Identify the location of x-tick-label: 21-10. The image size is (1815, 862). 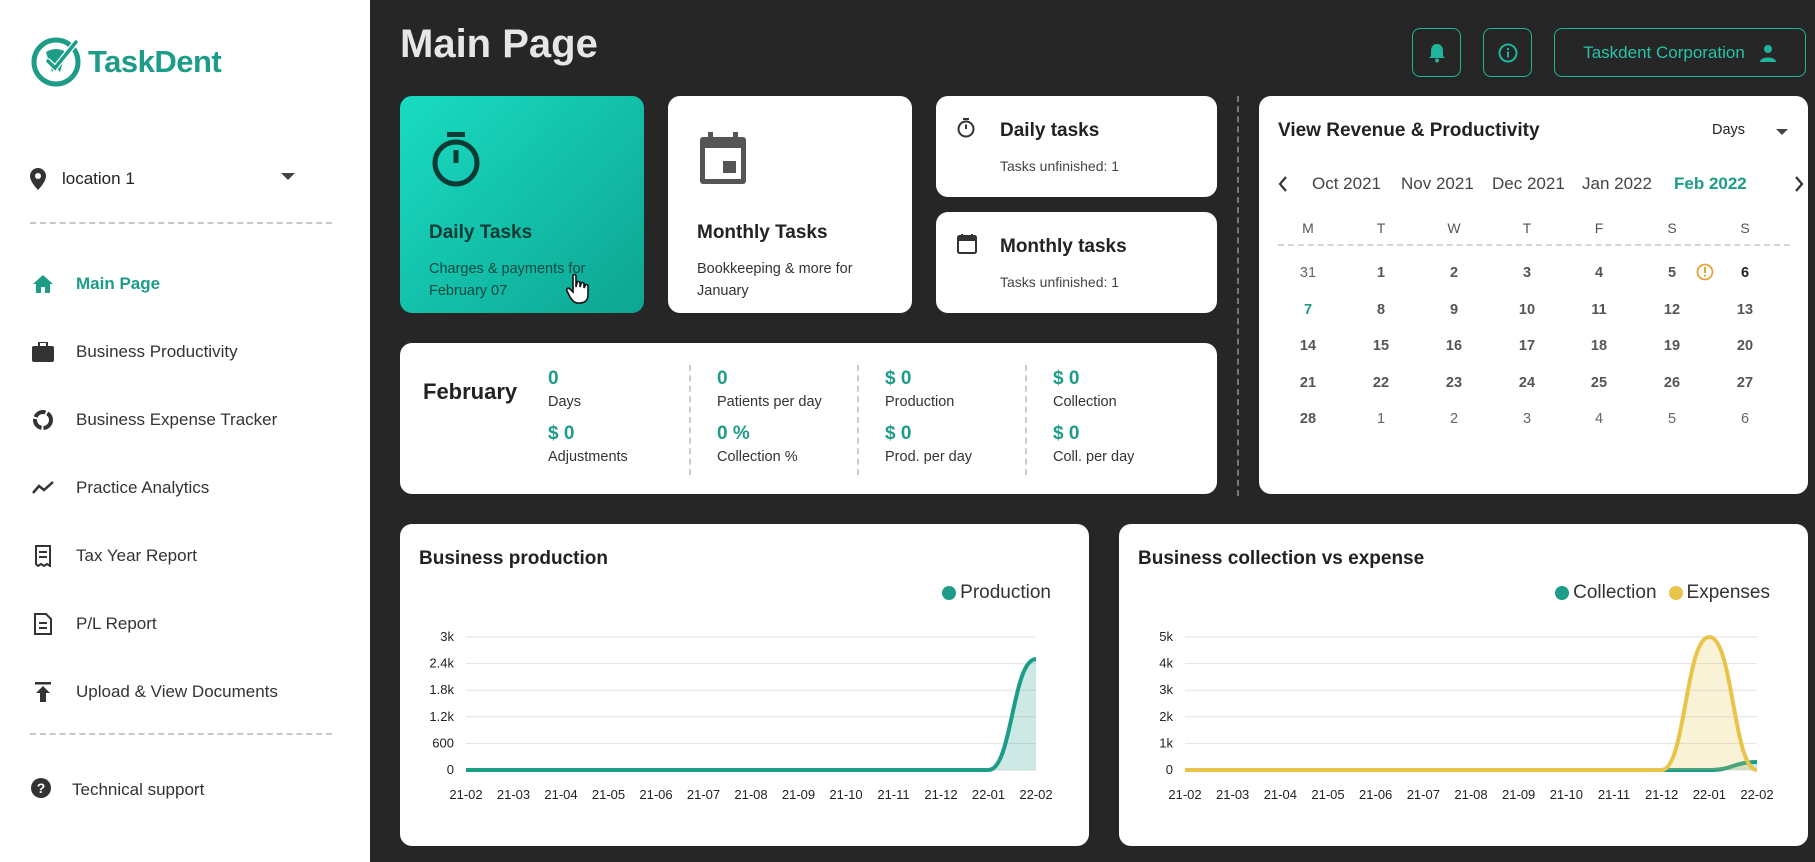
(845, 794).